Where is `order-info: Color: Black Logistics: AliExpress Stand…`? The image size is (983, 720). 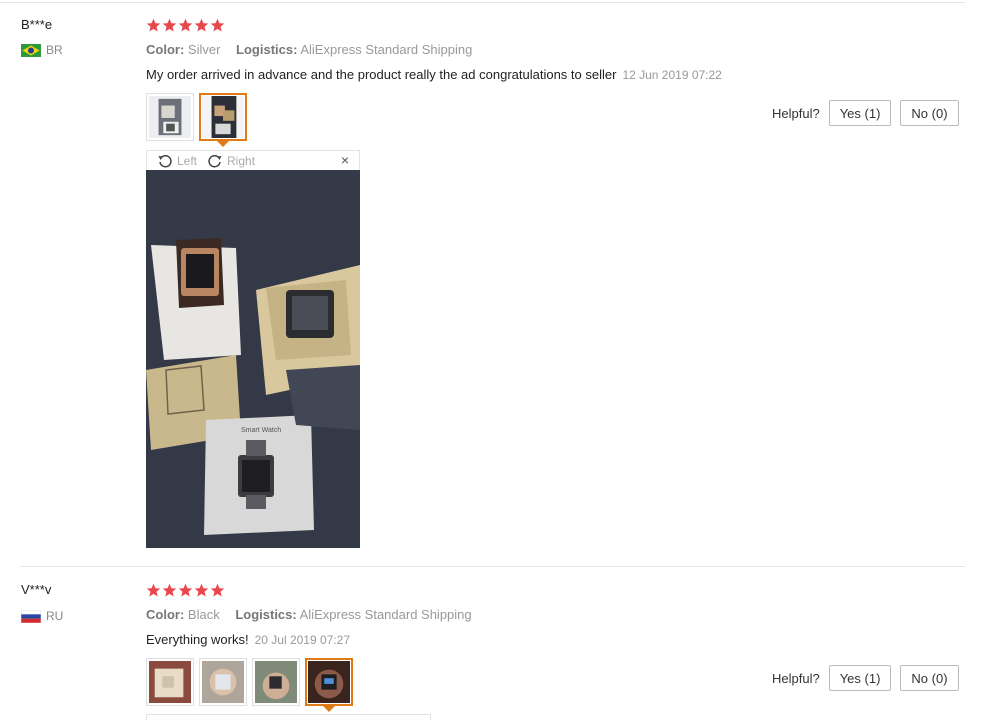 order-info: Color: Black Logistics: AliExpress Stand… is located at coordinates (309, 614).